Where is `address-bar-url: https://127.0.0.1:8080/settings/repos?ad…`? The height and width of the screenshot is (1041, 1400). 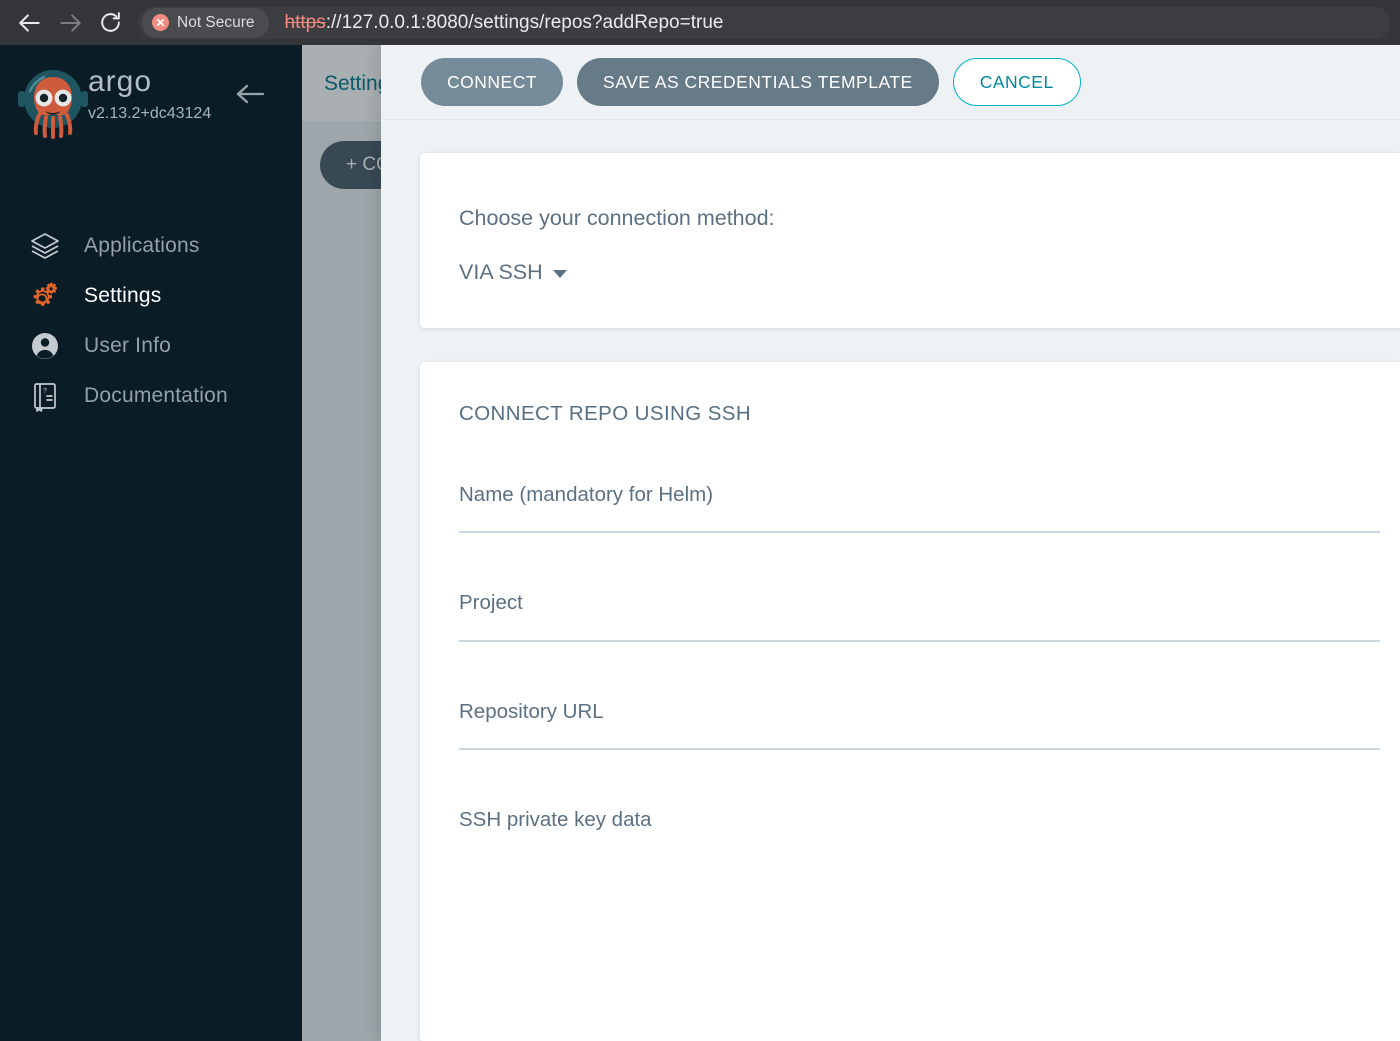 address-bar-url: https://127.0.0.1:8080/settings/repos?ad… is located at coordinates (504, 23).